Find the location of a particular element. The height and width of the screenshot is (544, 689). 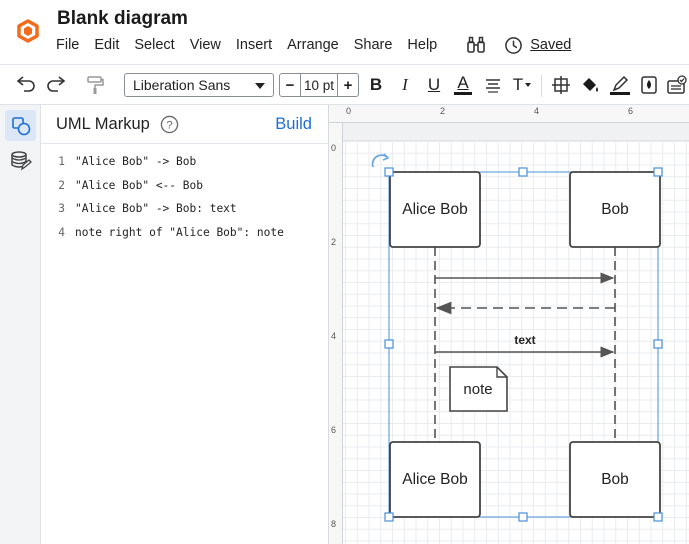

italic-button: I is located at coordinates (405, 85).